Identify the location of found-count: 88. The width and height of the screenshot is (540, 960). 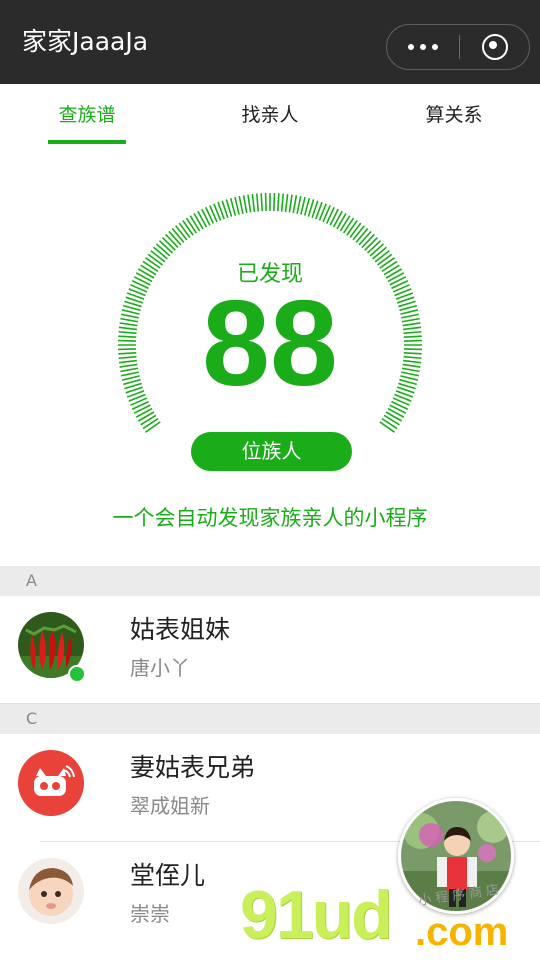
(270, 343).